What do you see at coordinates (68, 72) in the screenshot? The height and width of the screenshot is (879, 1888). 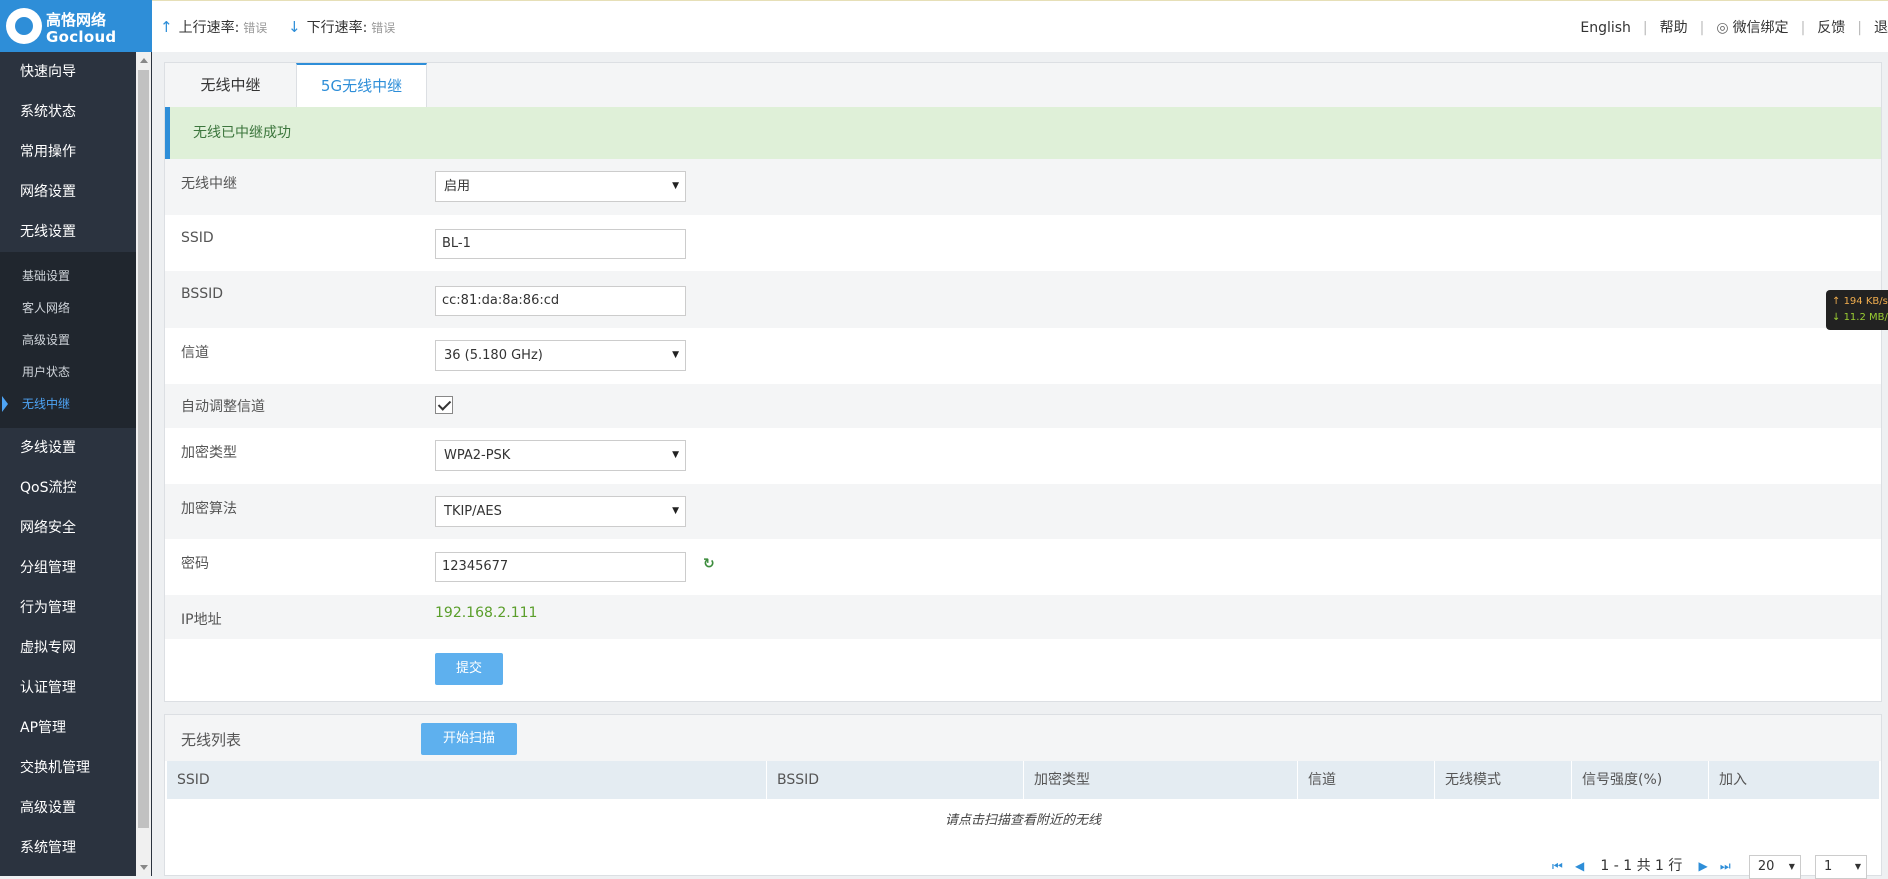 I see `sidebar-item-quick-guide: 快速向导` at bounding box center [68, 72].